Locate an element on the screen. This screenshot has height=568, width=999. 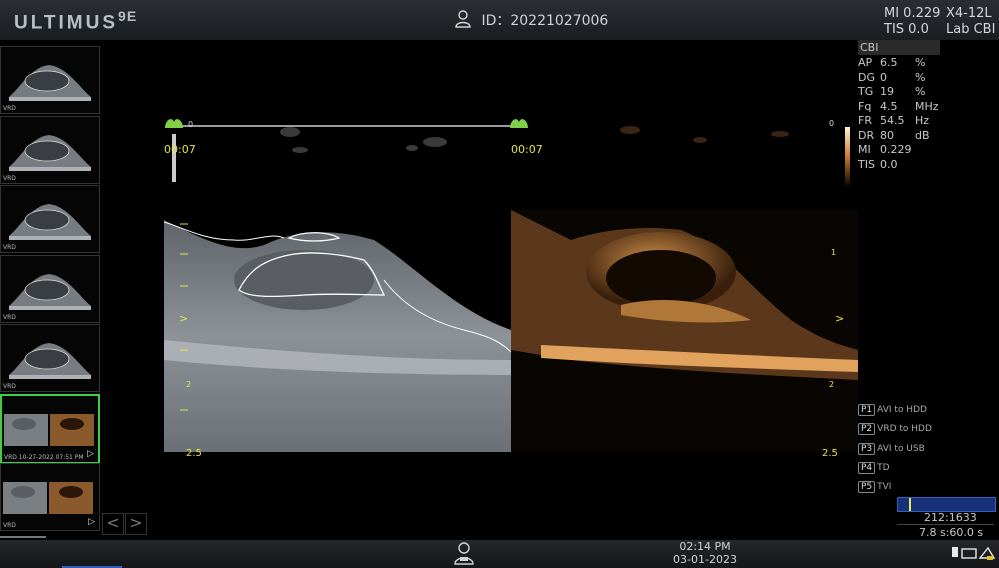
param-row: Fq 4.5 MHz is located at coordinates (899, 107).